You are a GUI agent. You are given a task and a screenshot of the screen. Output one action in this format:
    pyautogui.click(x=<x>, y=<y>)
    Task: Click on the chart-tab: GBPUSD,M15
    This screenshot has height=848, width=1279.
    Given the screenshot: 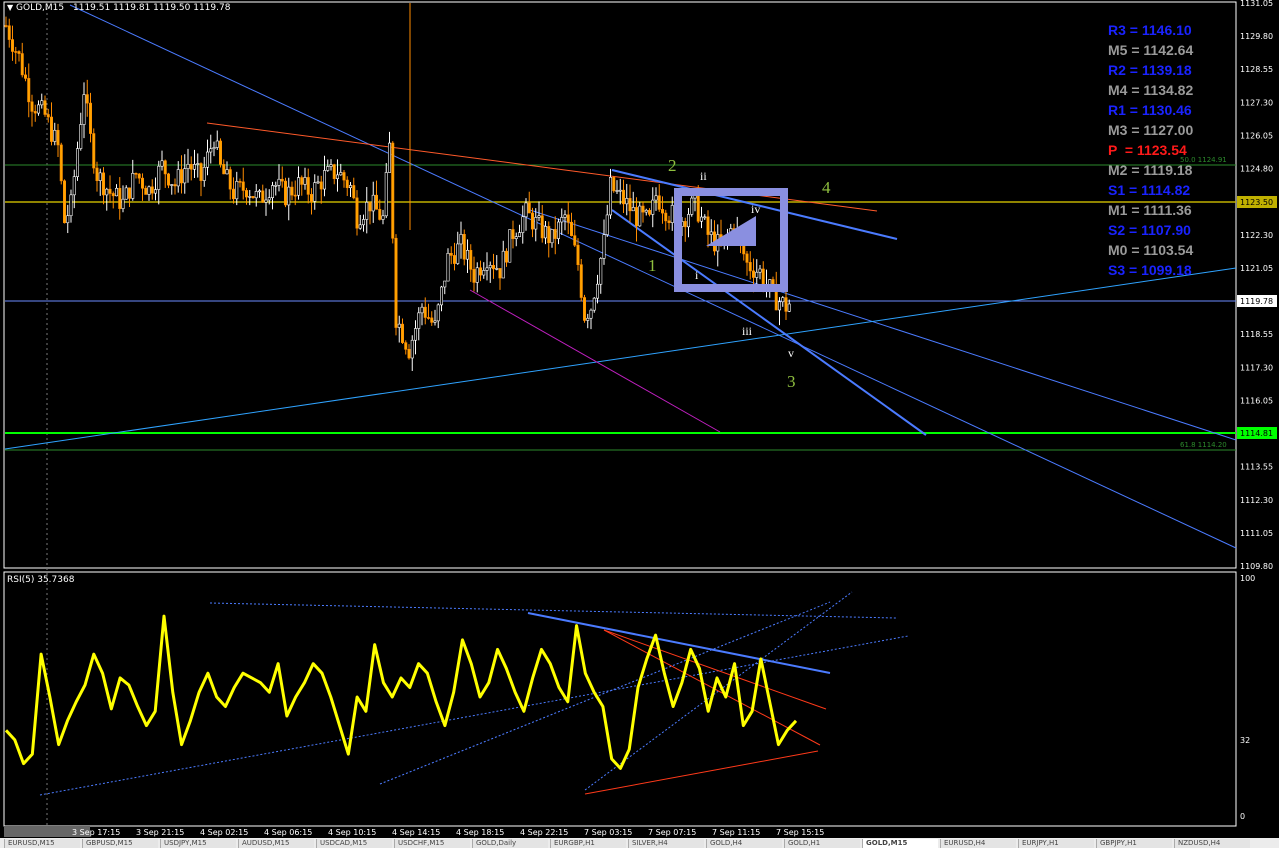 What is the action you would take?
    pyautogui.click(x=120, y=843)
    